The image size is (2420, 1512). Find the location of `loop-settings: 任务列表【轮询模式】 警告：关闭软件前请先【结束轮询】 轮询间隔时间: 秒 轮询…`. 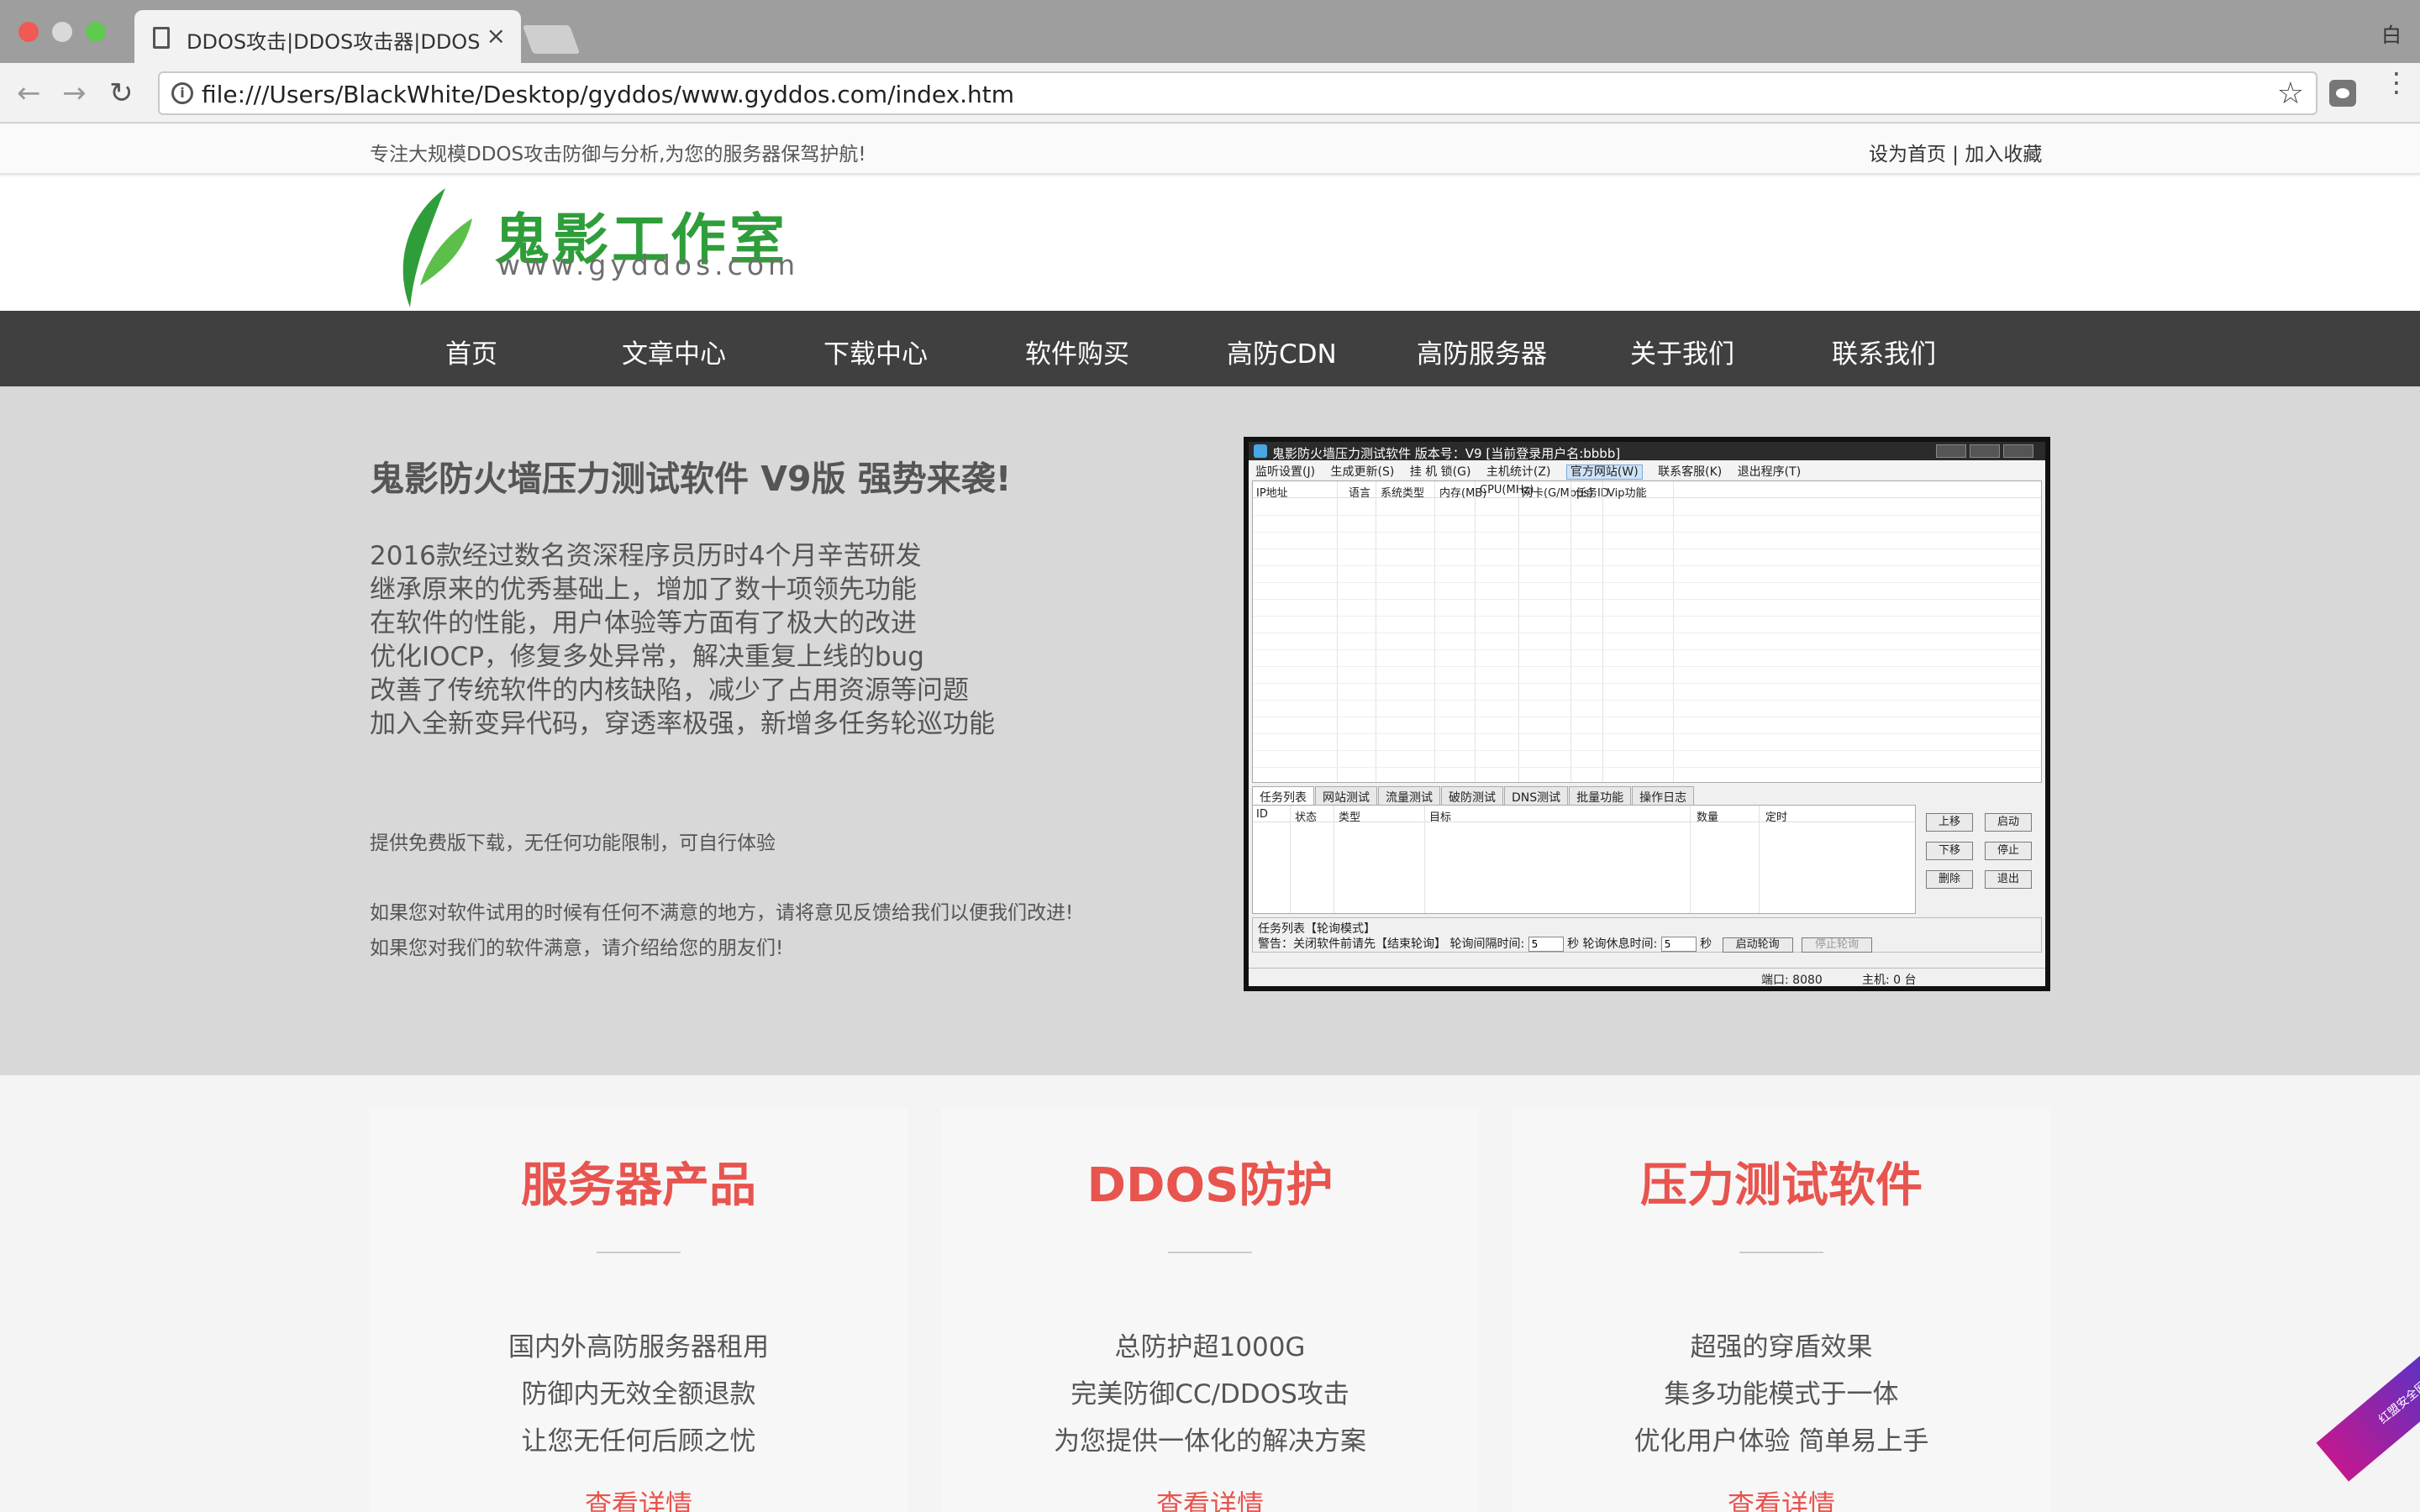

loop-settings: 任务列表【轮询模式】 警告：关闭软件前请先【结束轮询】 轮询间隔时间: 秒 轮询… is located at coordinates (1647, 935).